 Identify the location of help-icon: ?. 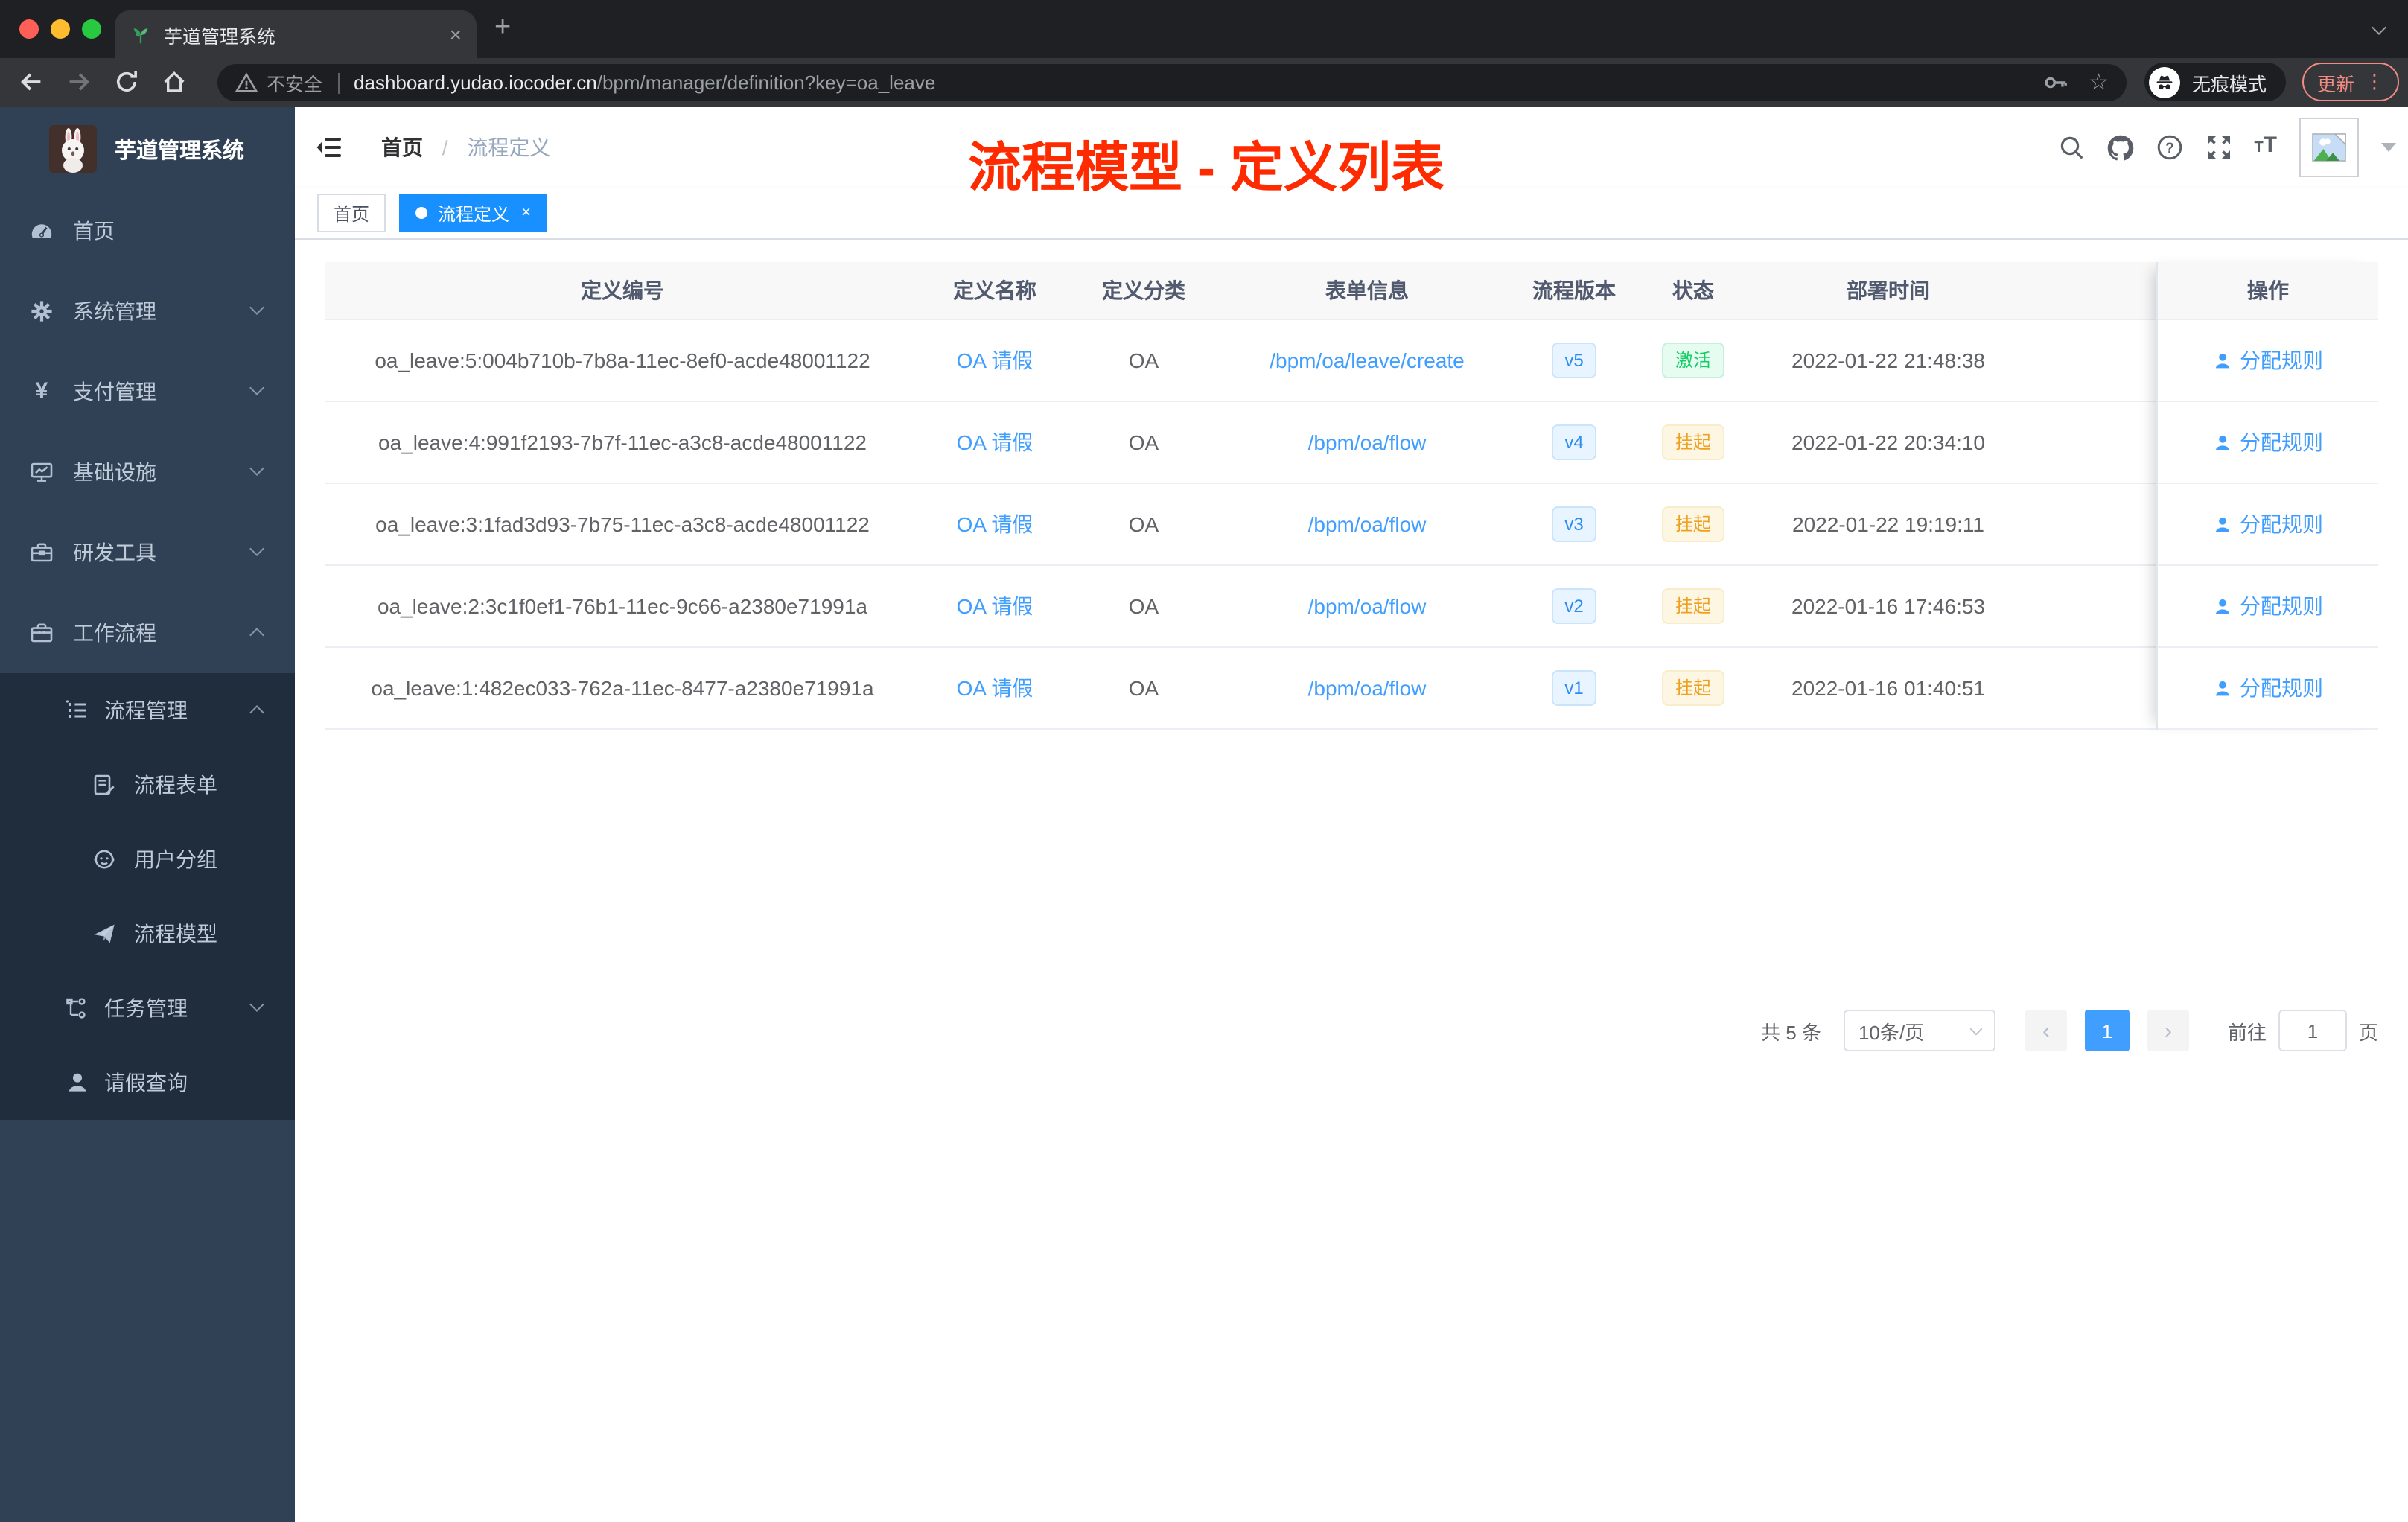
(2169, 147).